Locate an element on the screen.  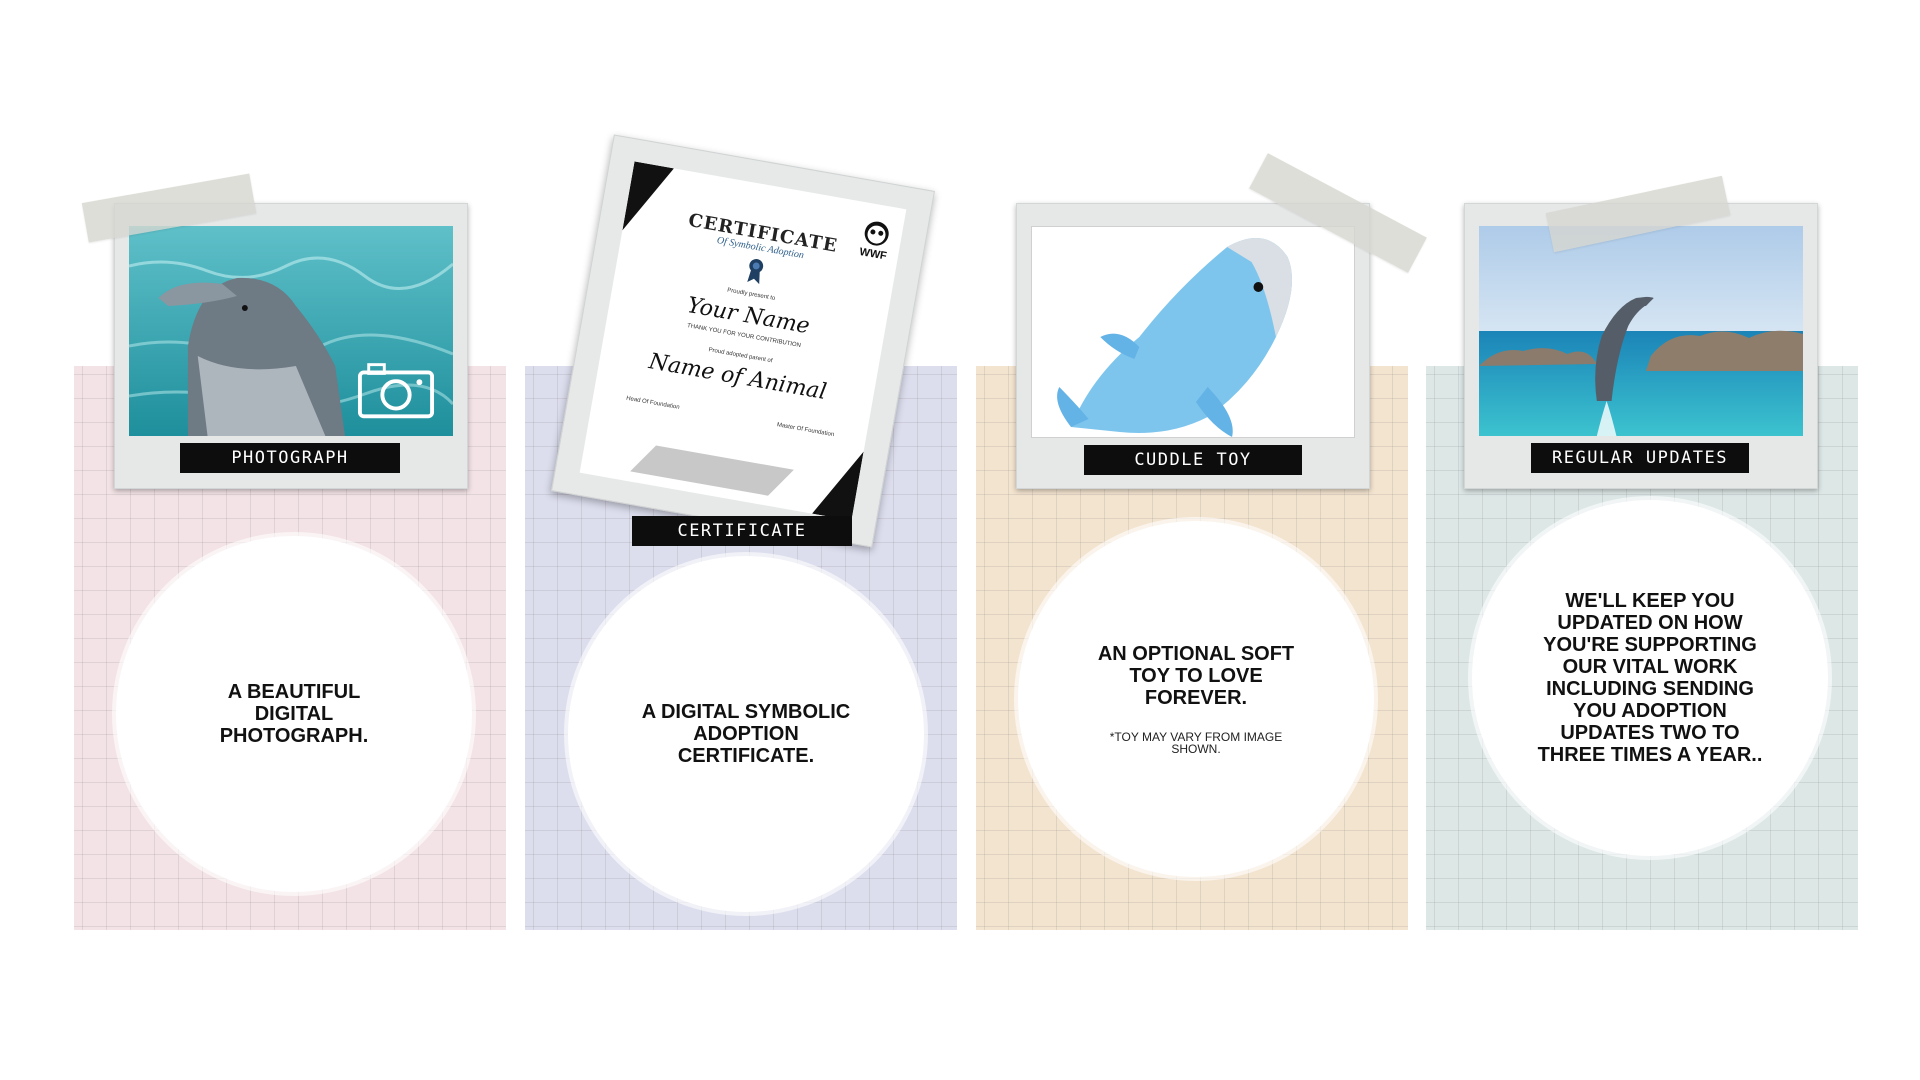
circle-photograph: A BEAUTIFUL DIGITAL PHOTOGRAPH. is located at coordinates (294, 714).